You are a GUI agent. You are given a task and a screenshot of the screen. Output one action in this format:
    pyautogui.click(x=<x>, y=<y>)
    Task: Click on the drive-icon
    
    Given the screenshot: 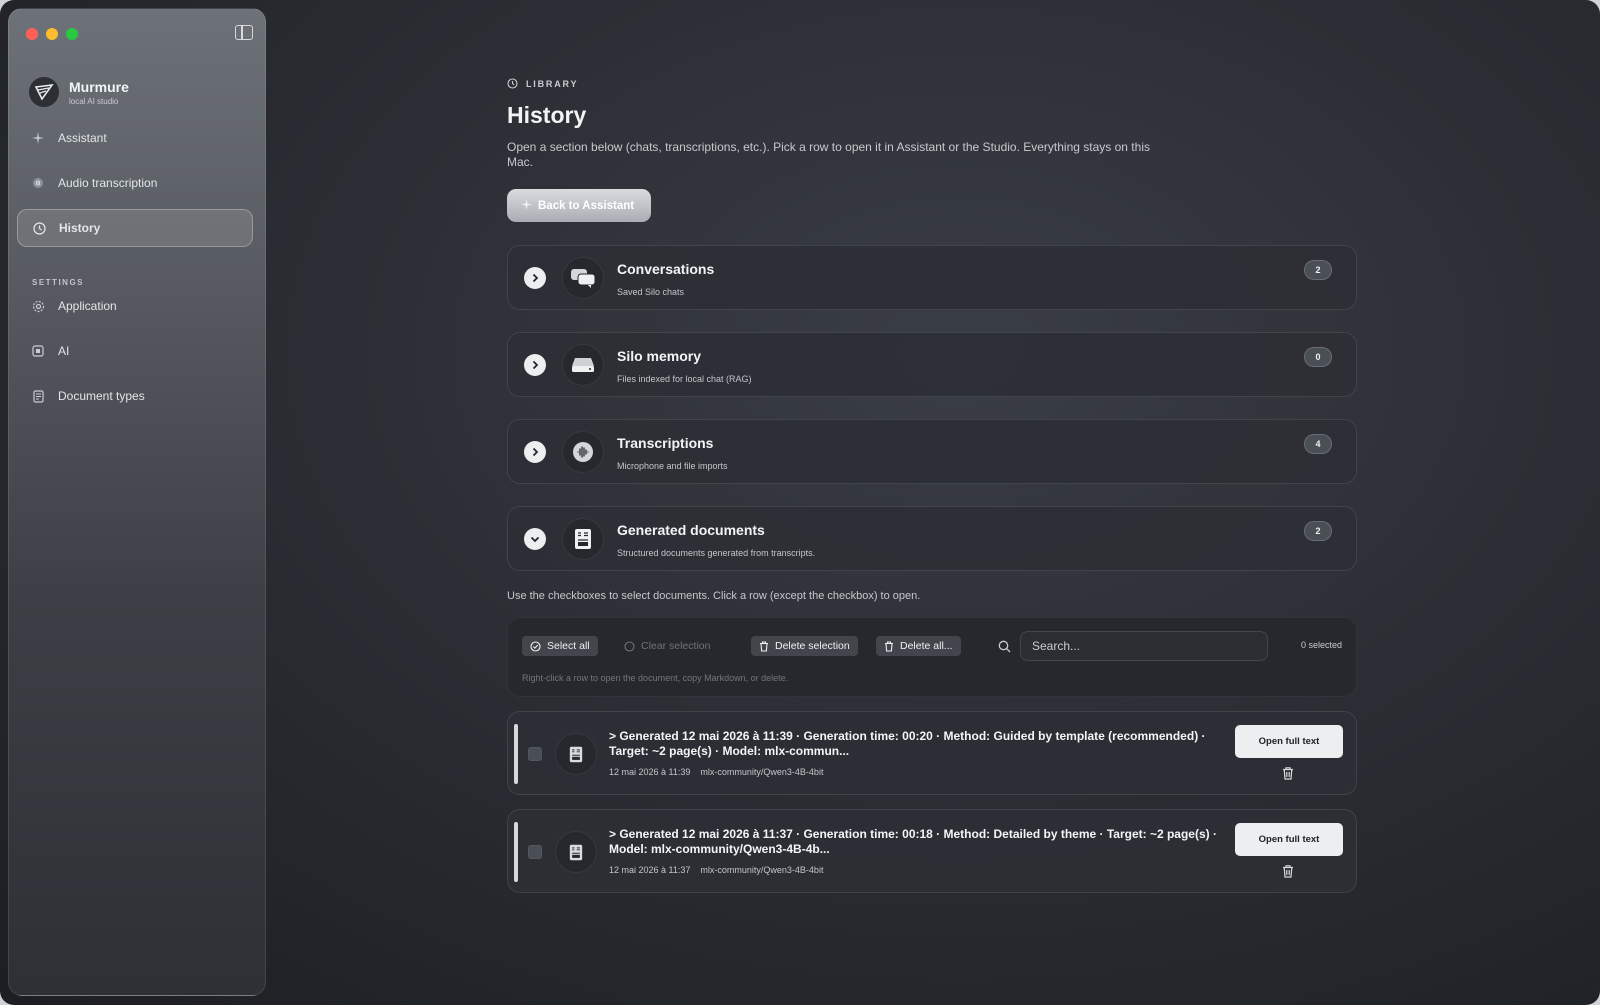 What is the action you would take?
    pyautogui.click(x=583, y=365)
    